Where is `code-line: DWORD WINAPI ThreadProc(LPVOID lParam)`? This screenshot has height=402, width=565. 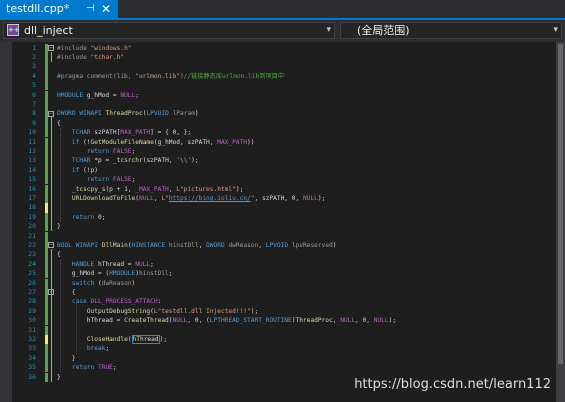 code-line: DWORD WINAPI ThreadProc(LPVOID lParam) is located at coordinates (128, 113).